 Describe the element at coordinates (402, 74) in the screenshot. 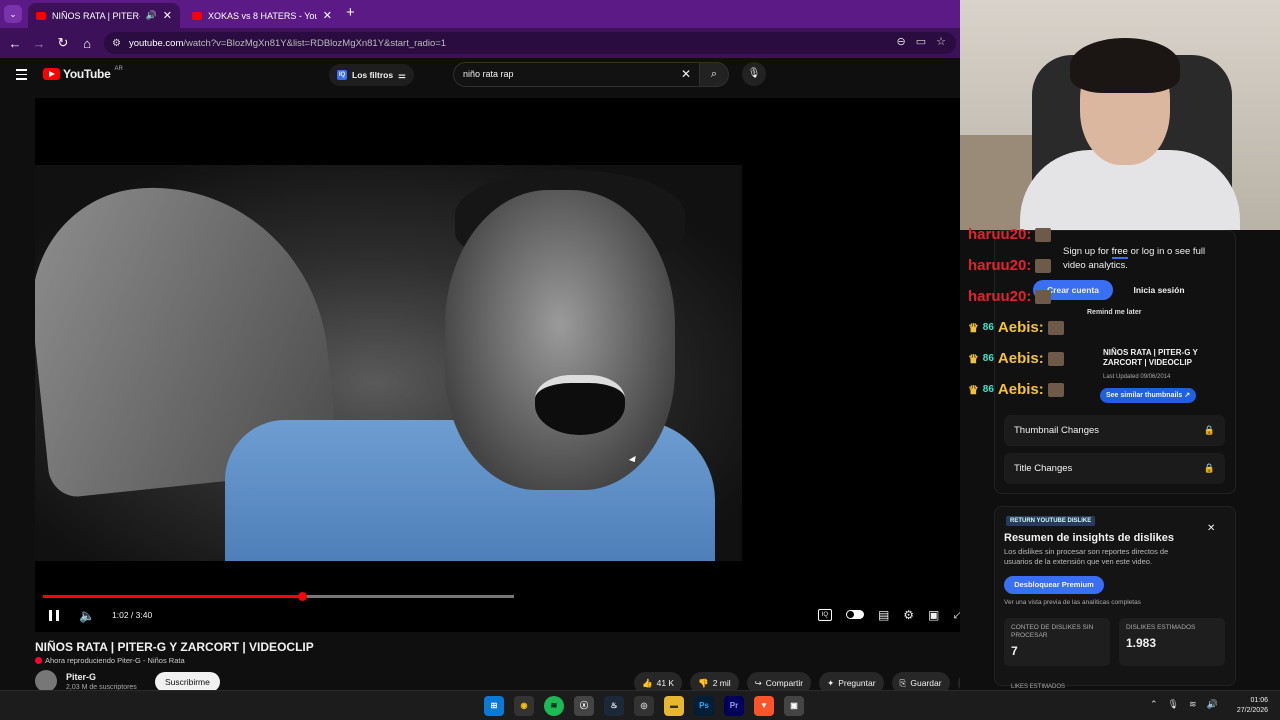

I see `sliders-icon: ⚌` at that location.